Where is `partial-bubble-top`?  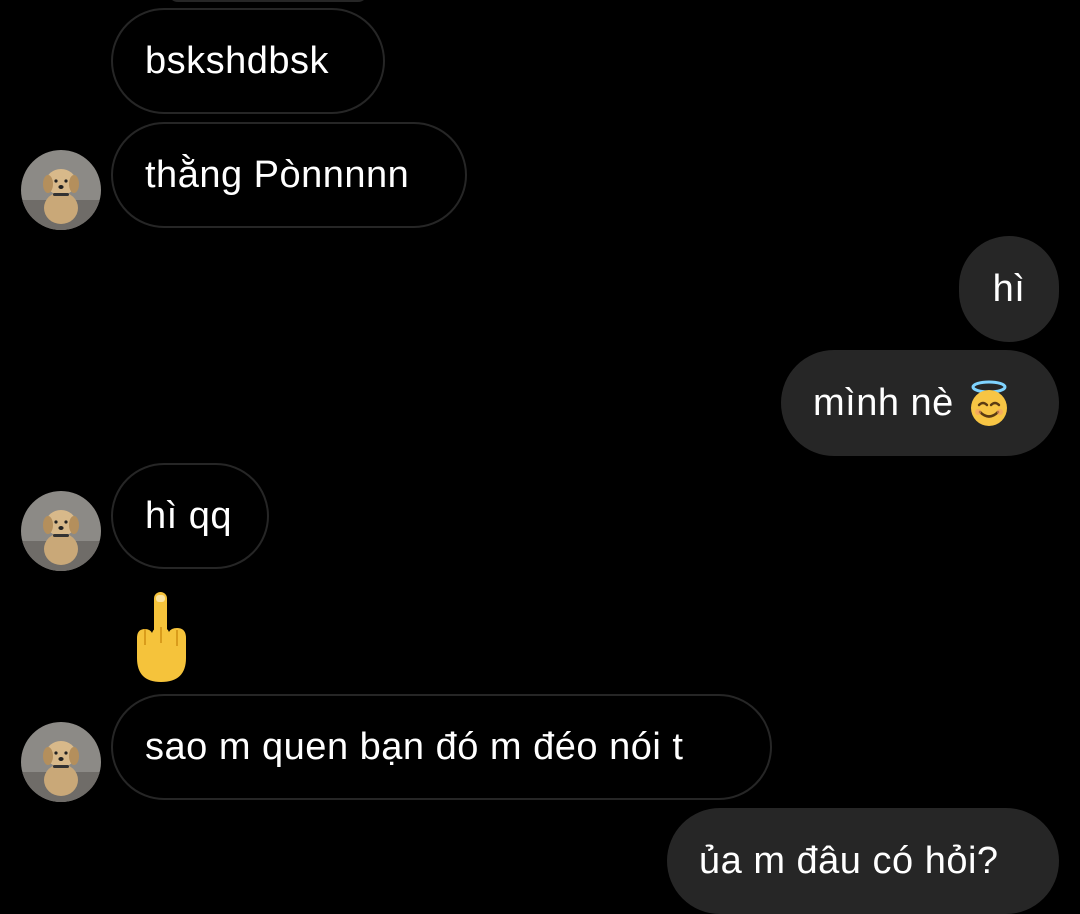 partial-bubble-top is located at coordinates (268, 1).